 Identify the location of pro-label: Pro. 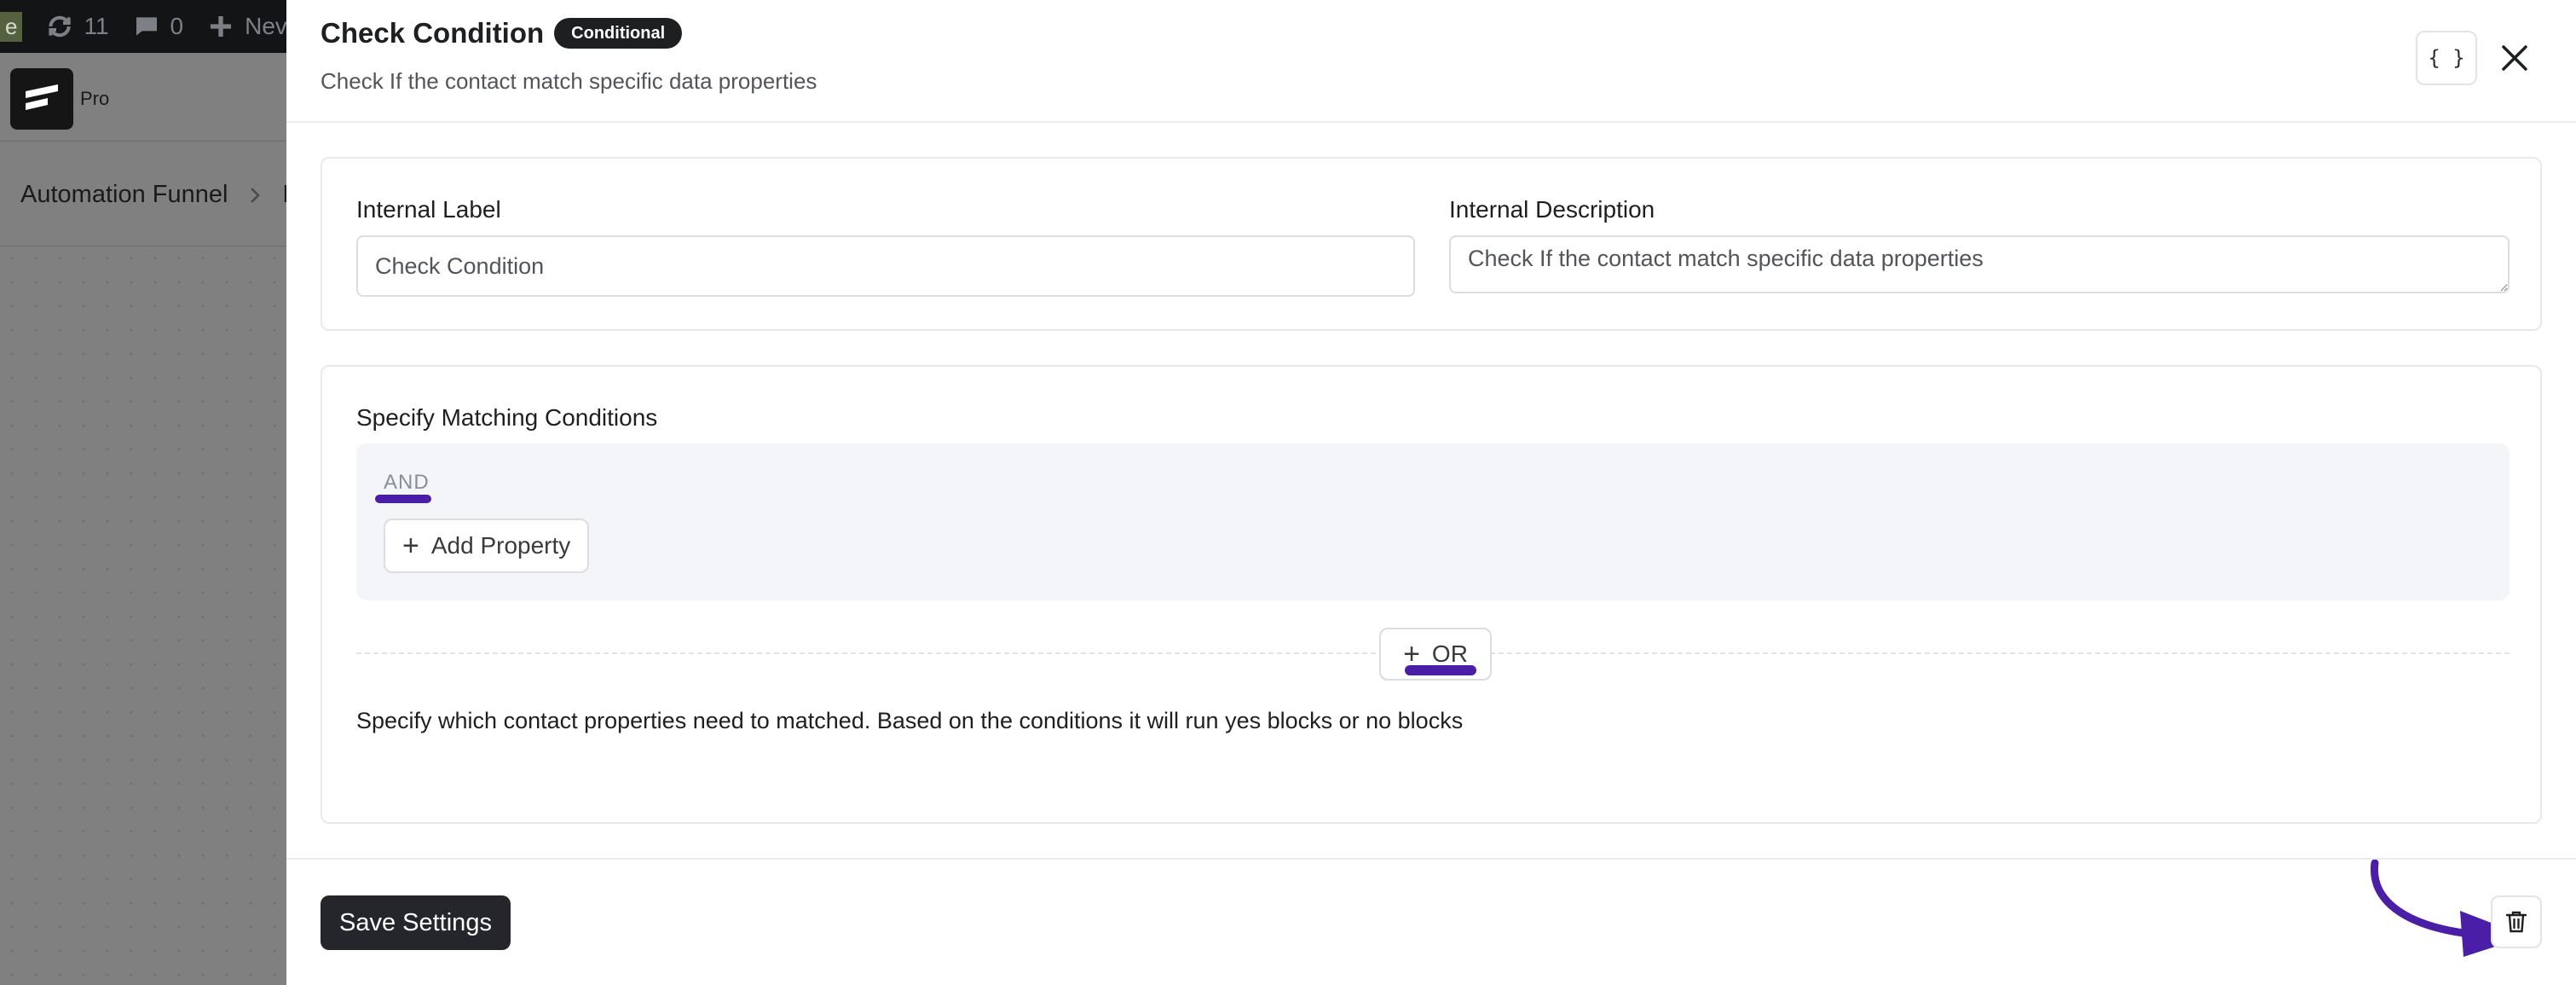
(95, 99).